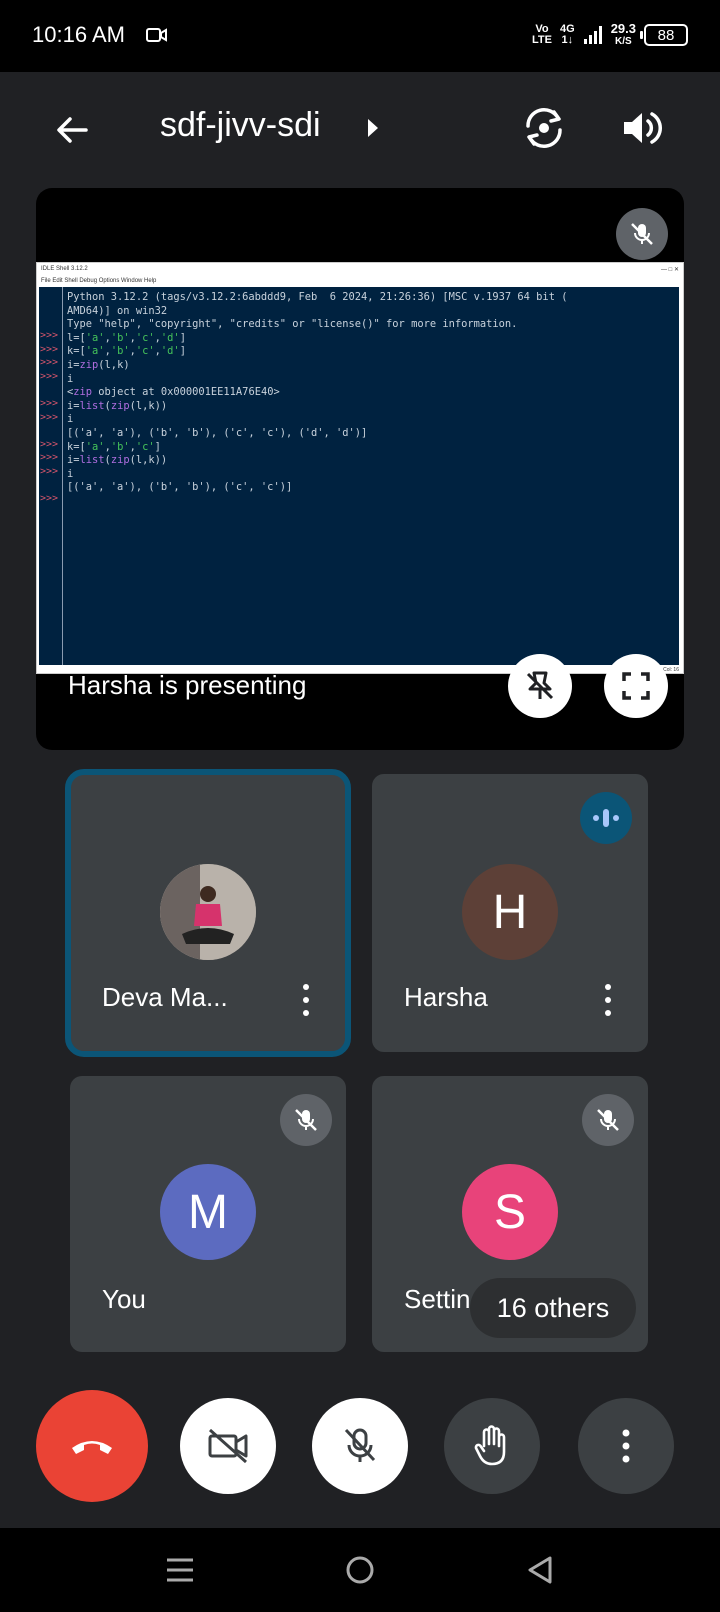  Describe the element at coordinates (72, 130) in the screenshot. I see `back-arrow-icon` at that location.